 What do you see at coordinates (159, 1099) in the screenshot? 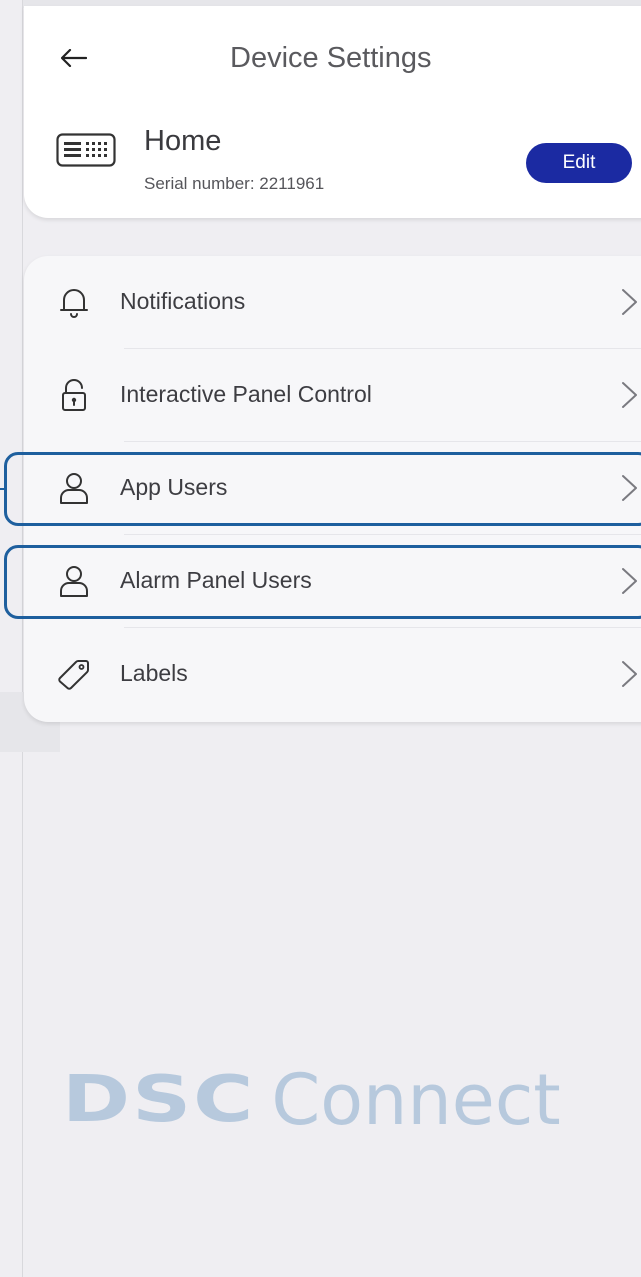
I see `logo-dsc-text: DSC` at bounding box center [159, 1099].